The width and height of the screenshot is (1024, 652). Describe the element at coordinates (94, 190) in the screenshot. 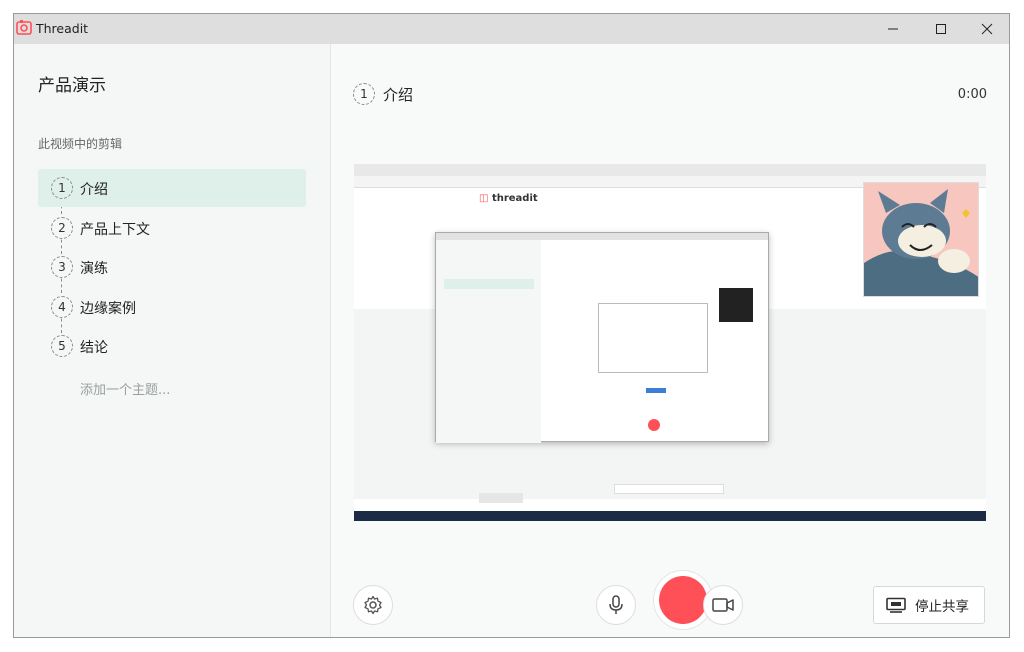

I see `topic-label: 介绍` at that location.